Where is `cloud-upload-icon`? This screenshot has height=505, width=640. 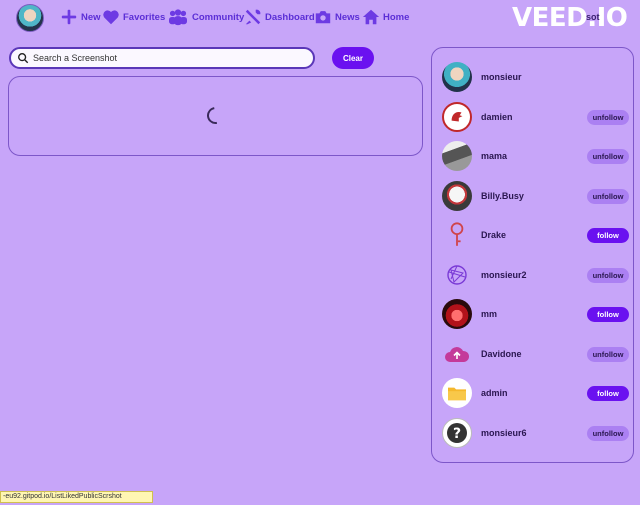
cloud-upload-icon is located at coordinates (457, 354).